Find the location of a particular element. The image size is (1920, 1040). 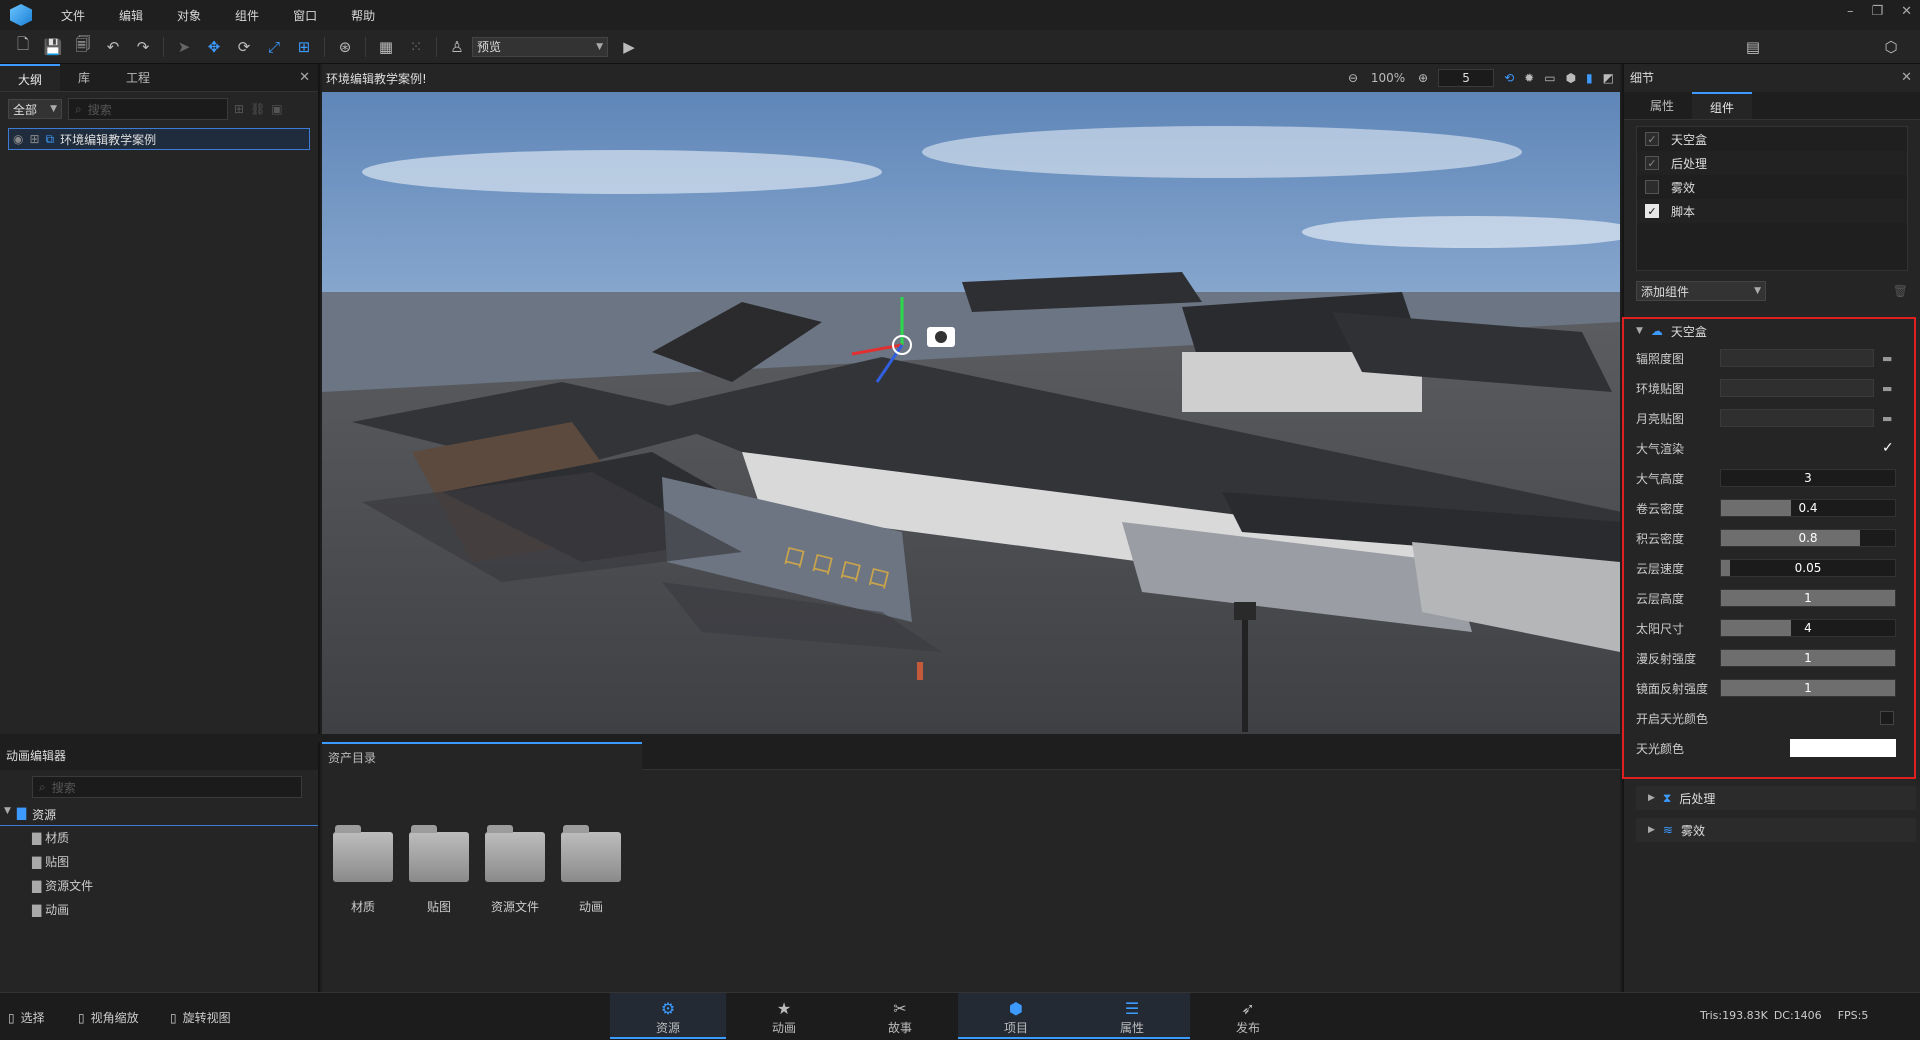

undo-icon: ↶ is located at coordinates (113, 47).